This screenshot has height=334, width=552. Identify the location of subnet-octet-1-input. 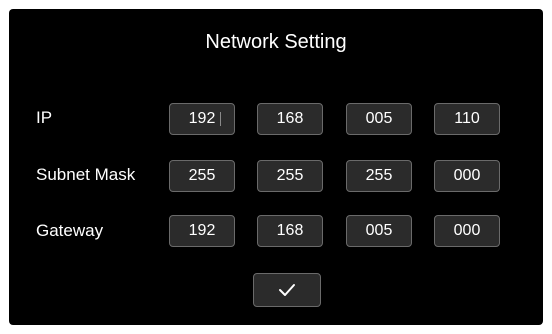
(202, 176).